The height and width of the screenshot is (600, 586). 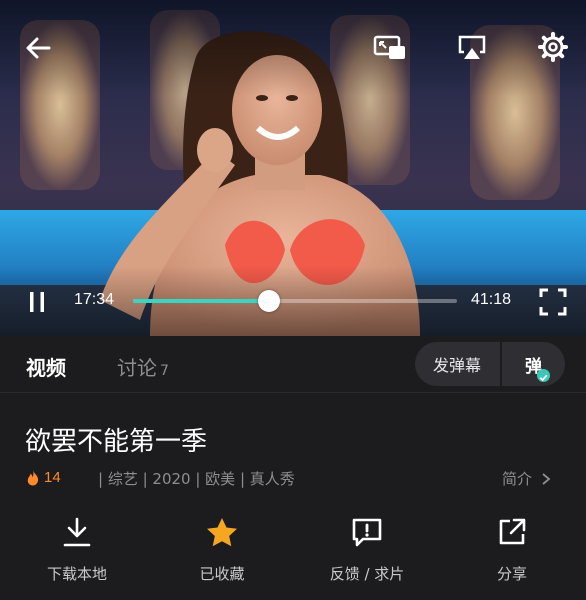 What do you see at coordinates (164, 371) in the screenshot?
I see `tab-discuss-count: 7` at bounding box center [164, 371].